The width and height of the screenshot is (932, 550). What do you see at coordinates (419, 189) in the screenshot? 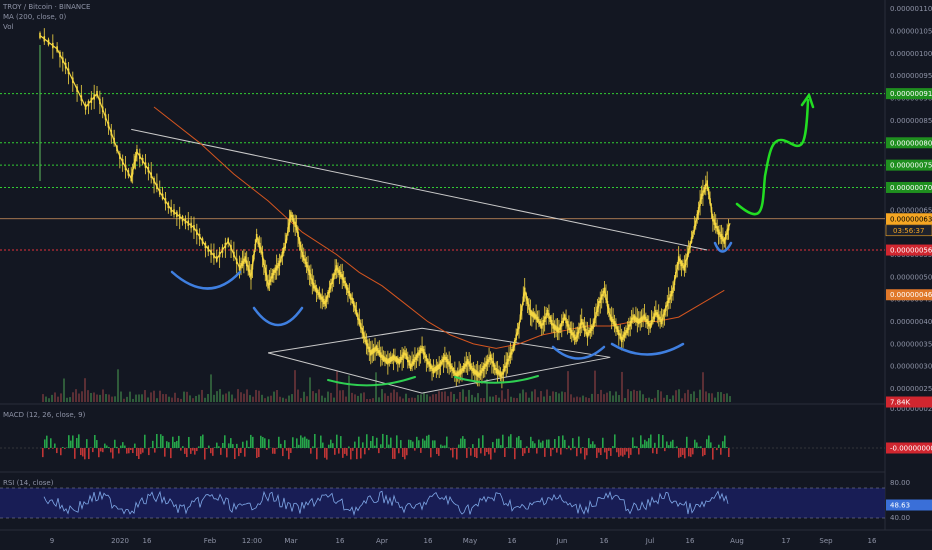
I see `descending-trendline` at bounding box center [419, 189].